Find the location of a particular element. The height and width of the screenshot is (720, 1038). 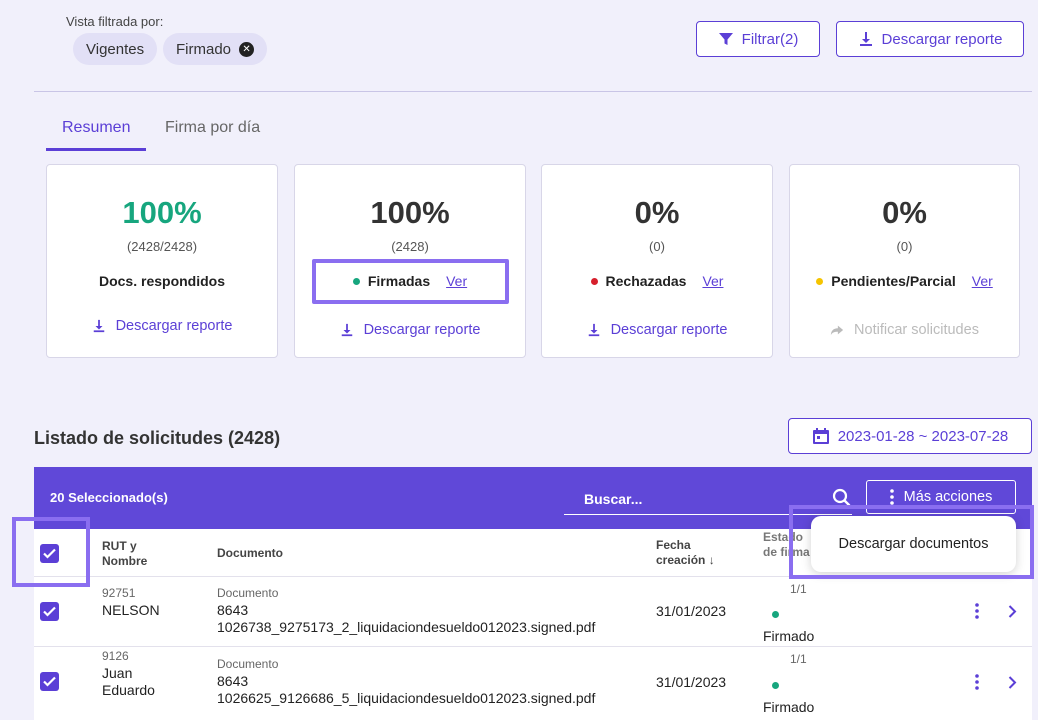

filter-chip-firmado: Firmado ✕ is located at coordinates (215, 49).